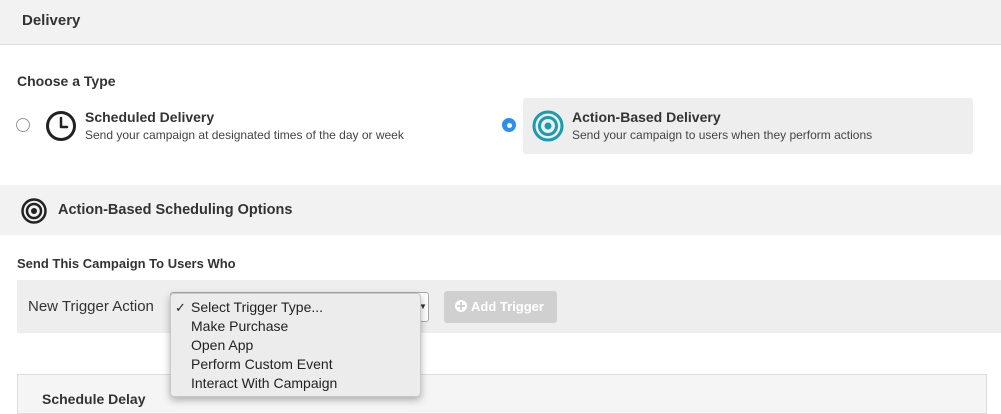  I want to click on delivery-header: Delivery, so click(500, 22).